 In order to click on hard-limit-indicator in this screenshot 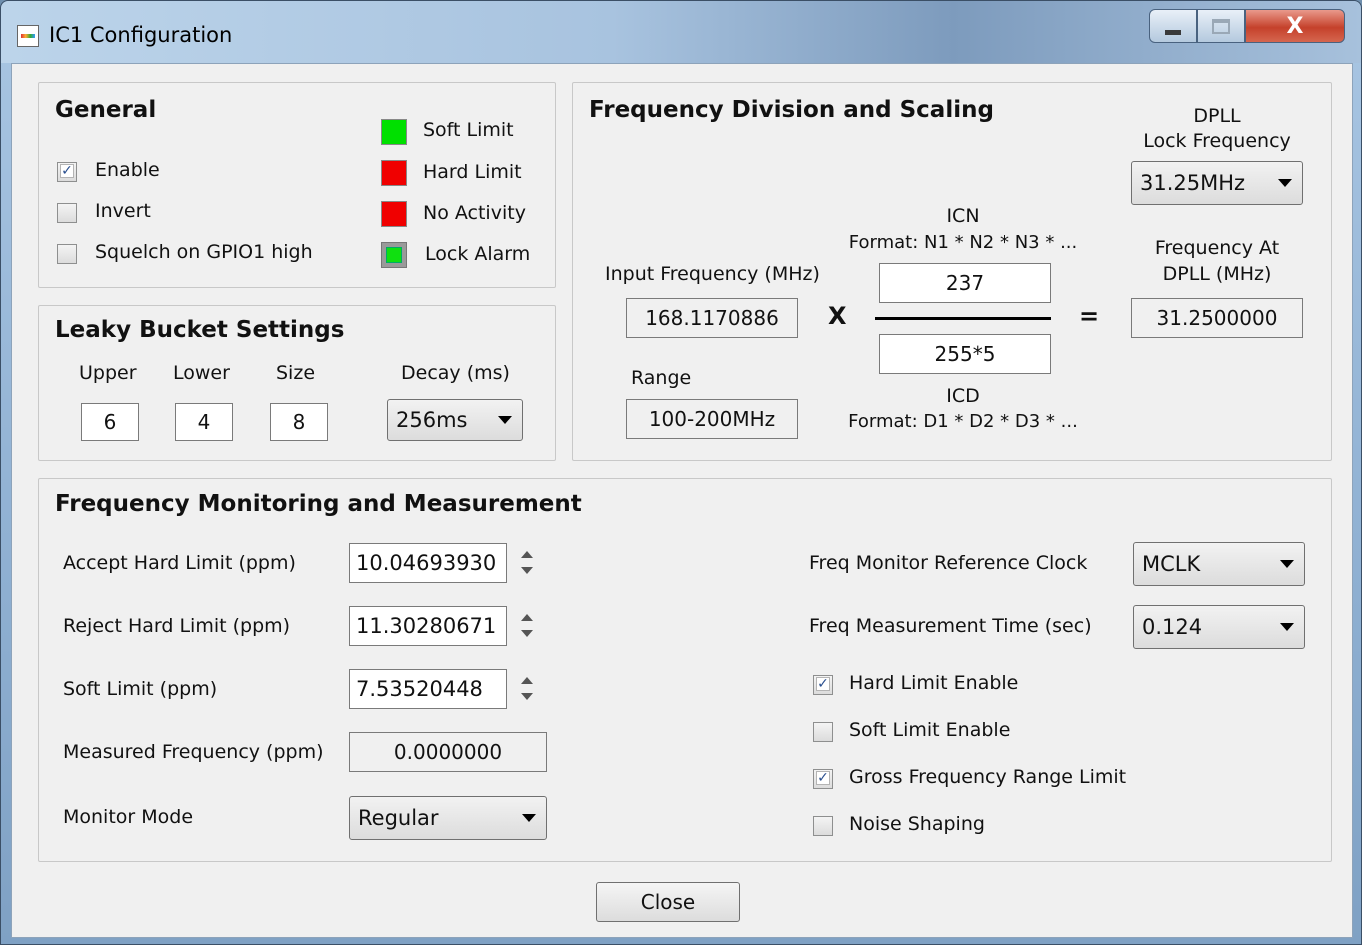, I will do `click(394, 173)`.